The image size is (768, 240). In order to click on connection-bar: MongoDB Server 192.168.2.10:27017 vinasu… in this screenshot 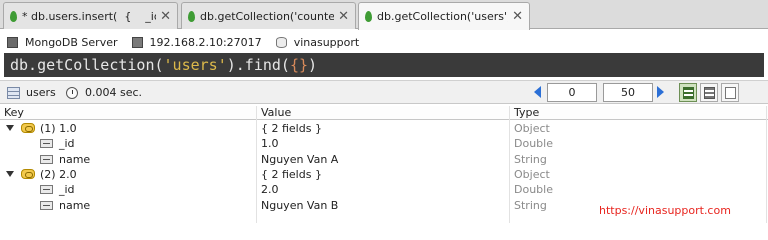, I will do `click(384, 42)`.